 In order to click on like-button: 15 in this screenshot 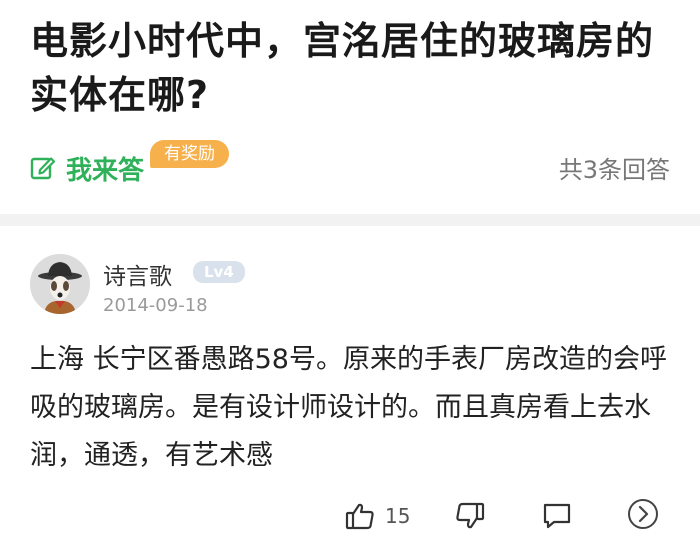, I will do `click(377, 516)`.